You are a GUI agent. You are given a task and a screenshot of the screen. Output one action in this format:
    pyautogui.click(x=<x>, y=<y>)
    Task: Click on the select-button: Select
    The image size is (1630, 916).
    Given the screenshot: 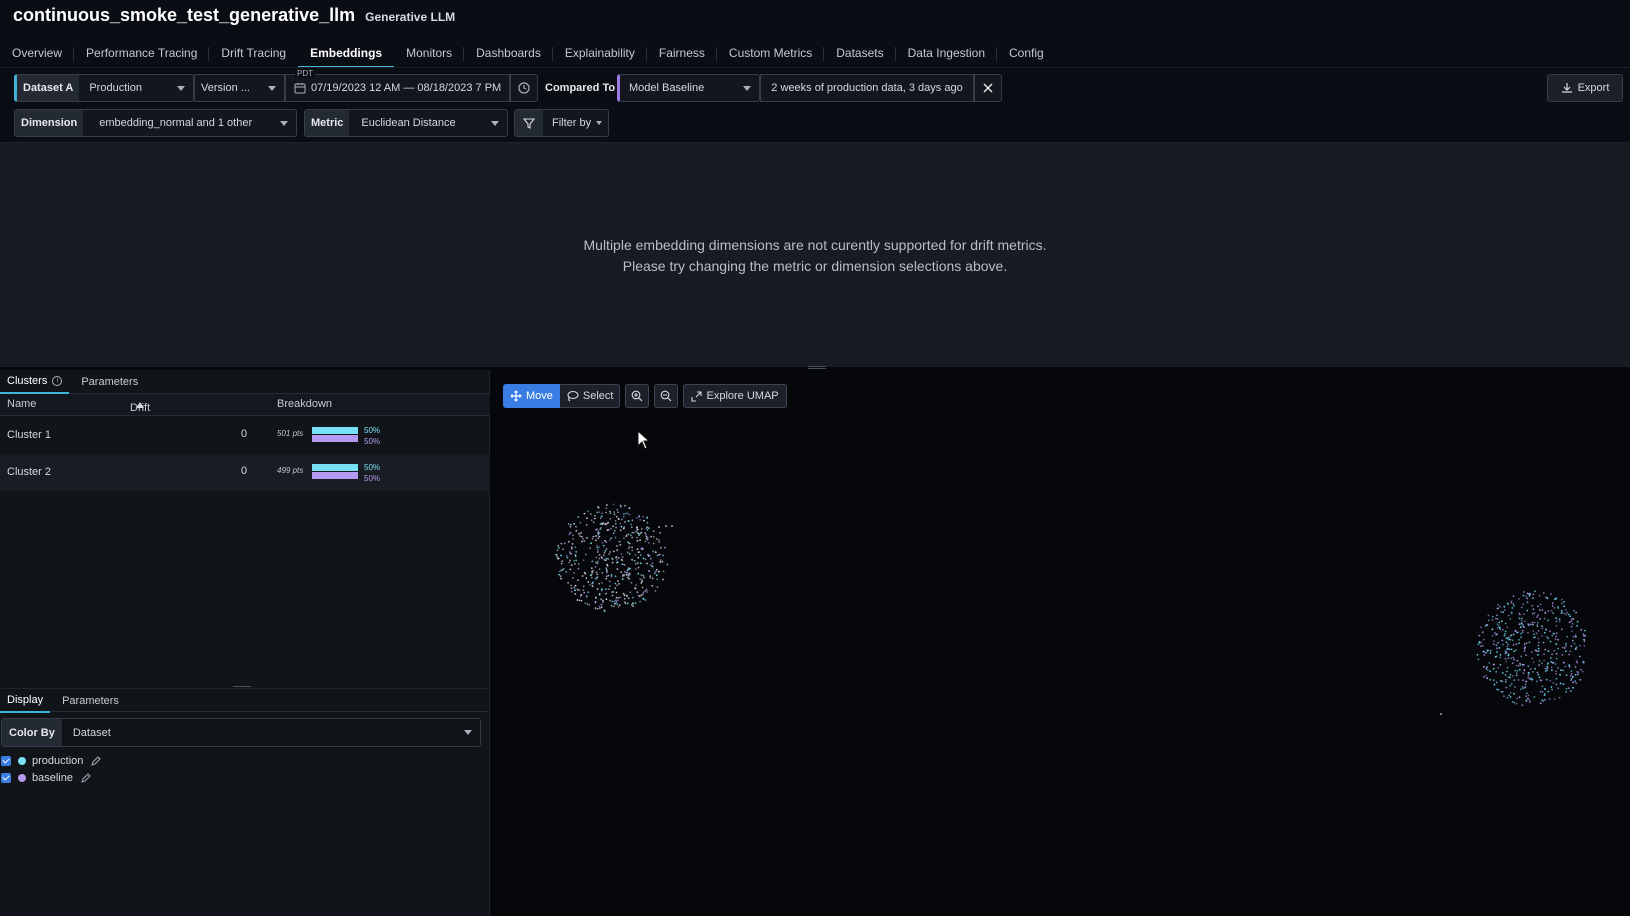 What is the action you would take?
    pyautogui.click(x=590, y=396)
    